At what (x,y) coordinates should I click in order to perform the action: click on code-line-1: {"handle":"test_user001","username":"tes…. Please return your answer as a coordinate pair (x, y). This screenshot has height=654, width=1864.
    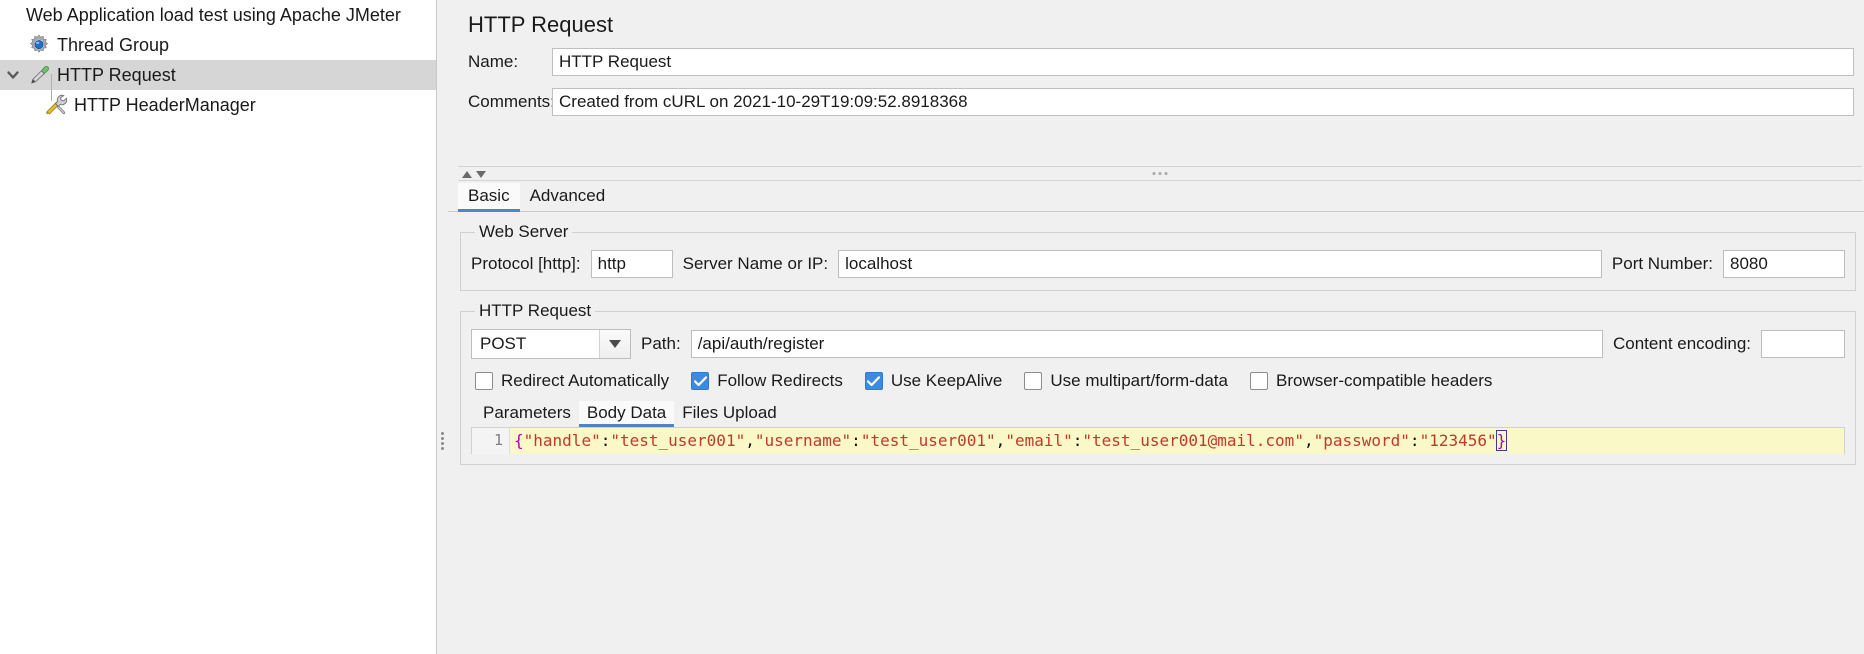
    Looking at the image, I should click on (1177, 441).